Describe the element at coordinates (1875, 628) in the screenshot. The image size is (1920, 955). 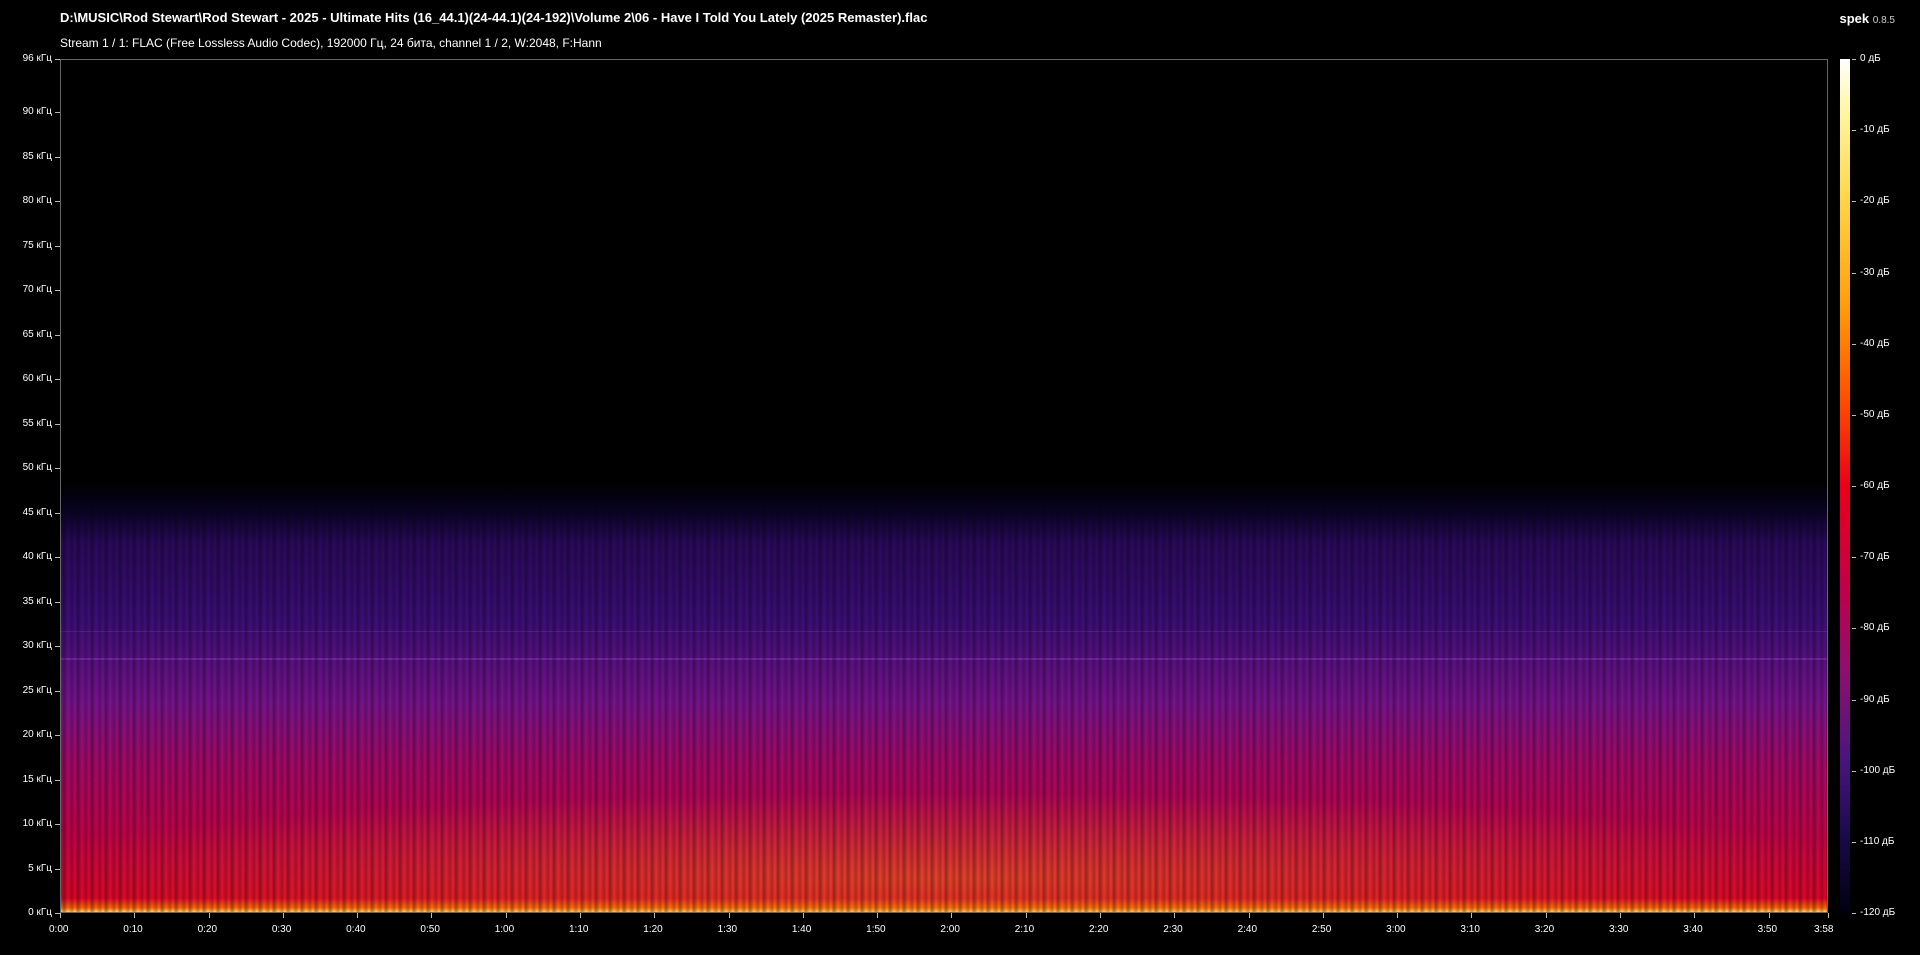
I see `colorbar-label: -80 дБ` at that location.